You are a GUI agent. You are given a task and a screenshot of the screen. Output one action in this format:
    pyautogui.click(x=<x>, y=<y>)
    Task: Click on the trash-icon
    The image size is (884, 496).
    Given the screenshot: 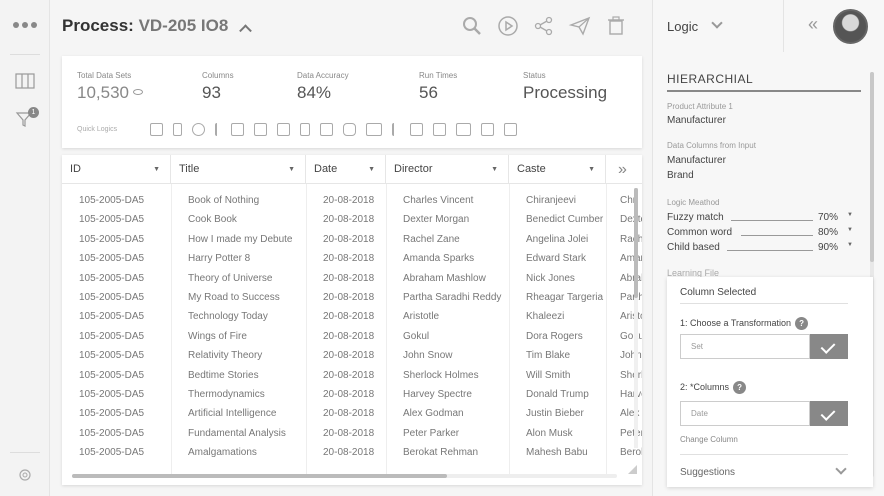 What is the action you would take?
    pyautogui.click(x=616, y=26)
    